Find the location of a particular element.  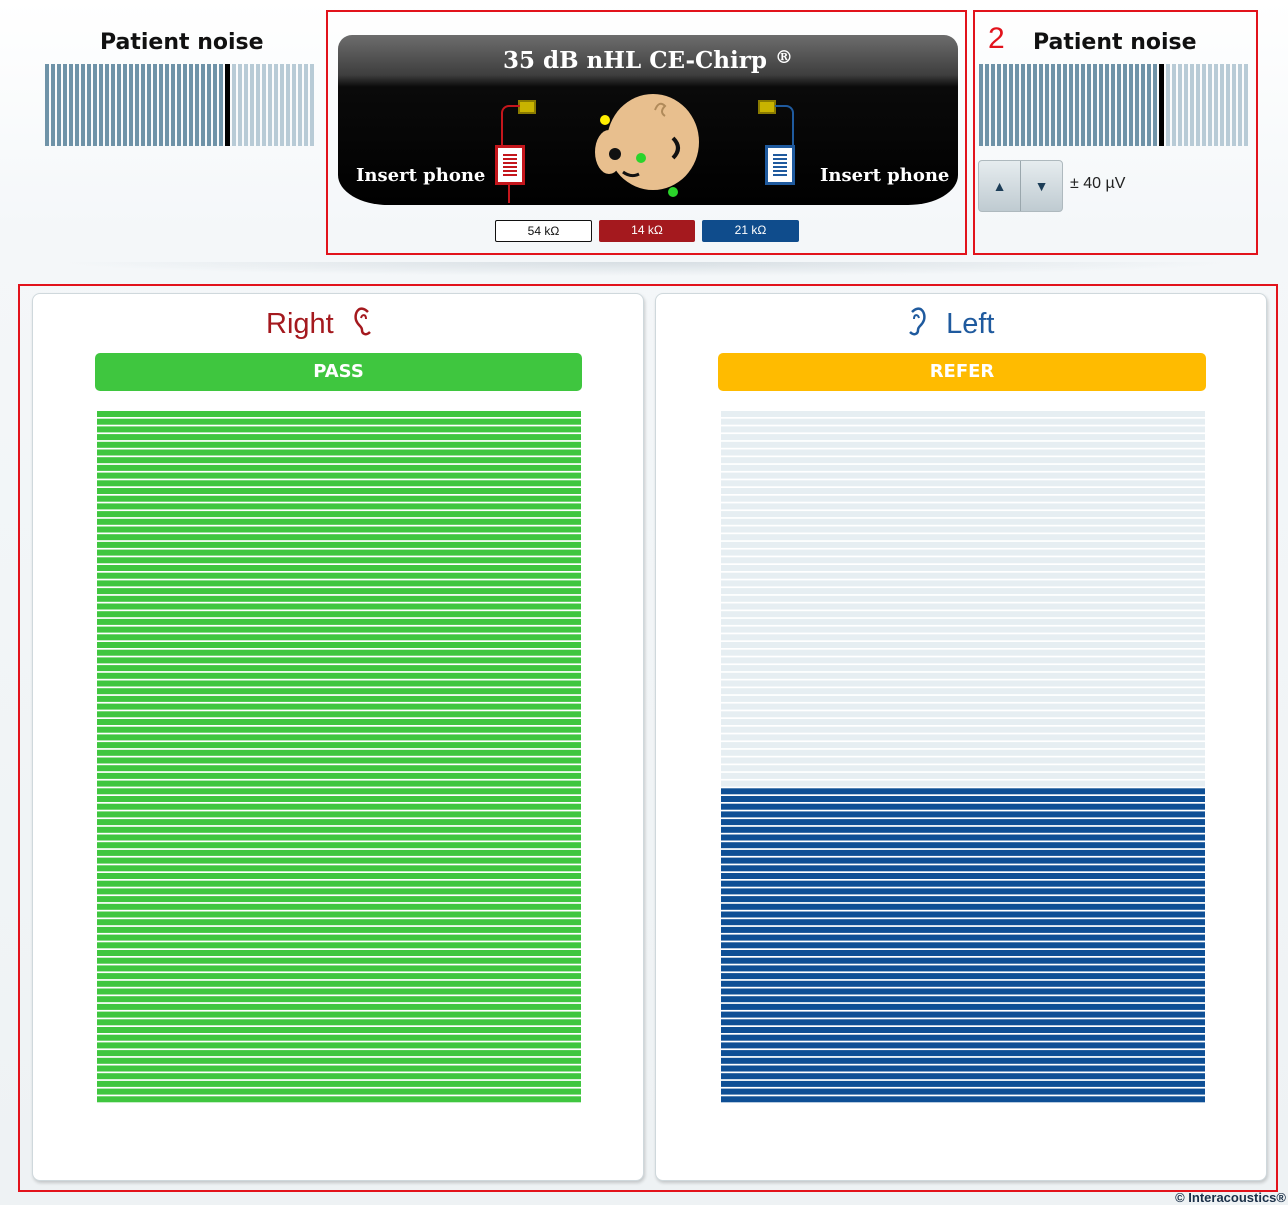

right-insert-phone-icon is located at coordinates (510, 165).